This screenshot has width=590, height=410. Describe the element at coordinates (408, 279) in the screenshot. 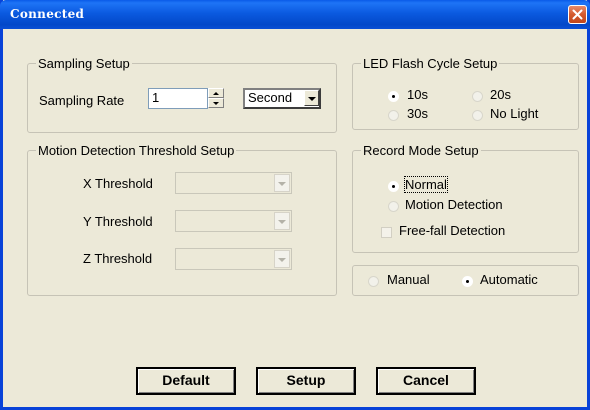

I see `mode-label-manual: Manual` at that location.